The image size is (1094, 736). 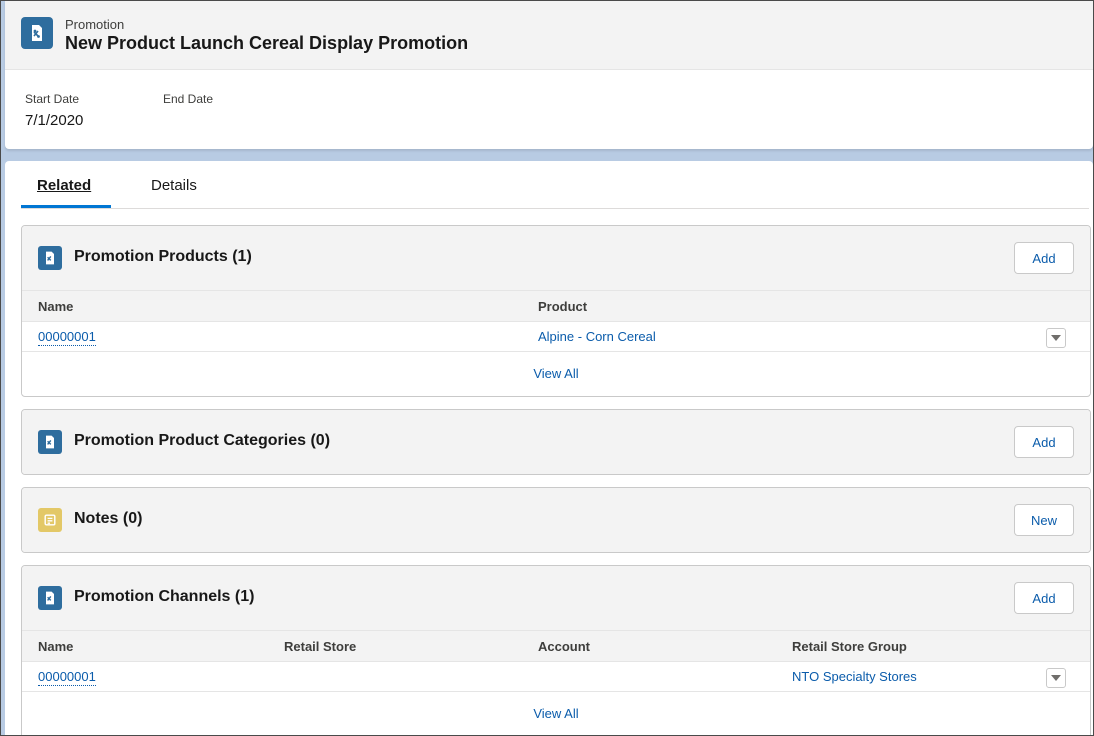 What do you see at coordinates (95, 24) in the screenshot?
I see `object-type-label: Promotion` at bounding box center [95, 24].